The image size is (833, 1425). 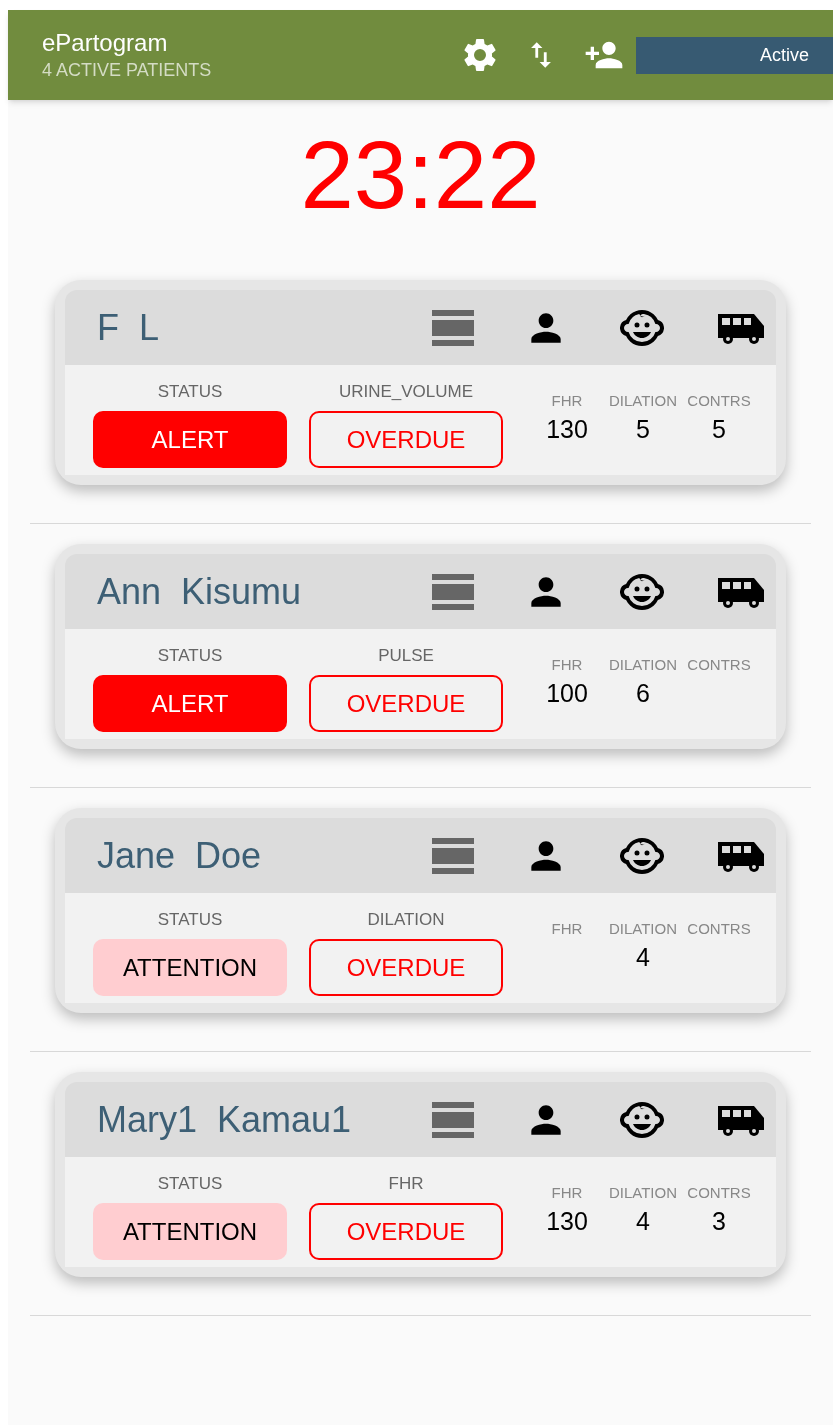 I want to click on patient-name: Mary1 Kamau1, so click(x=225, y=1119).